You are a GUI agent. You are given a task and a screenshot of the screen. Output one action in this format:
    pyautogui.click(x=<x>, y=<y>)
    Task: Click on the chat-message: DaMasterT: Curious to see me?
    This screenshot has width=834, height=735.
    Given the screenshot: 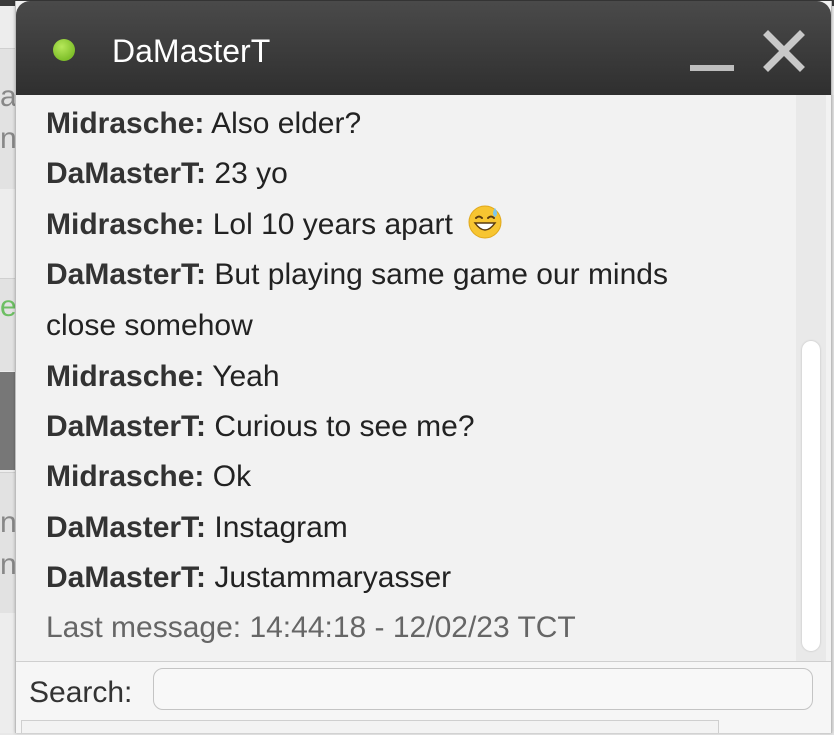 What is the action you would take?
    pyautogui.click(x=260, y=427)
    